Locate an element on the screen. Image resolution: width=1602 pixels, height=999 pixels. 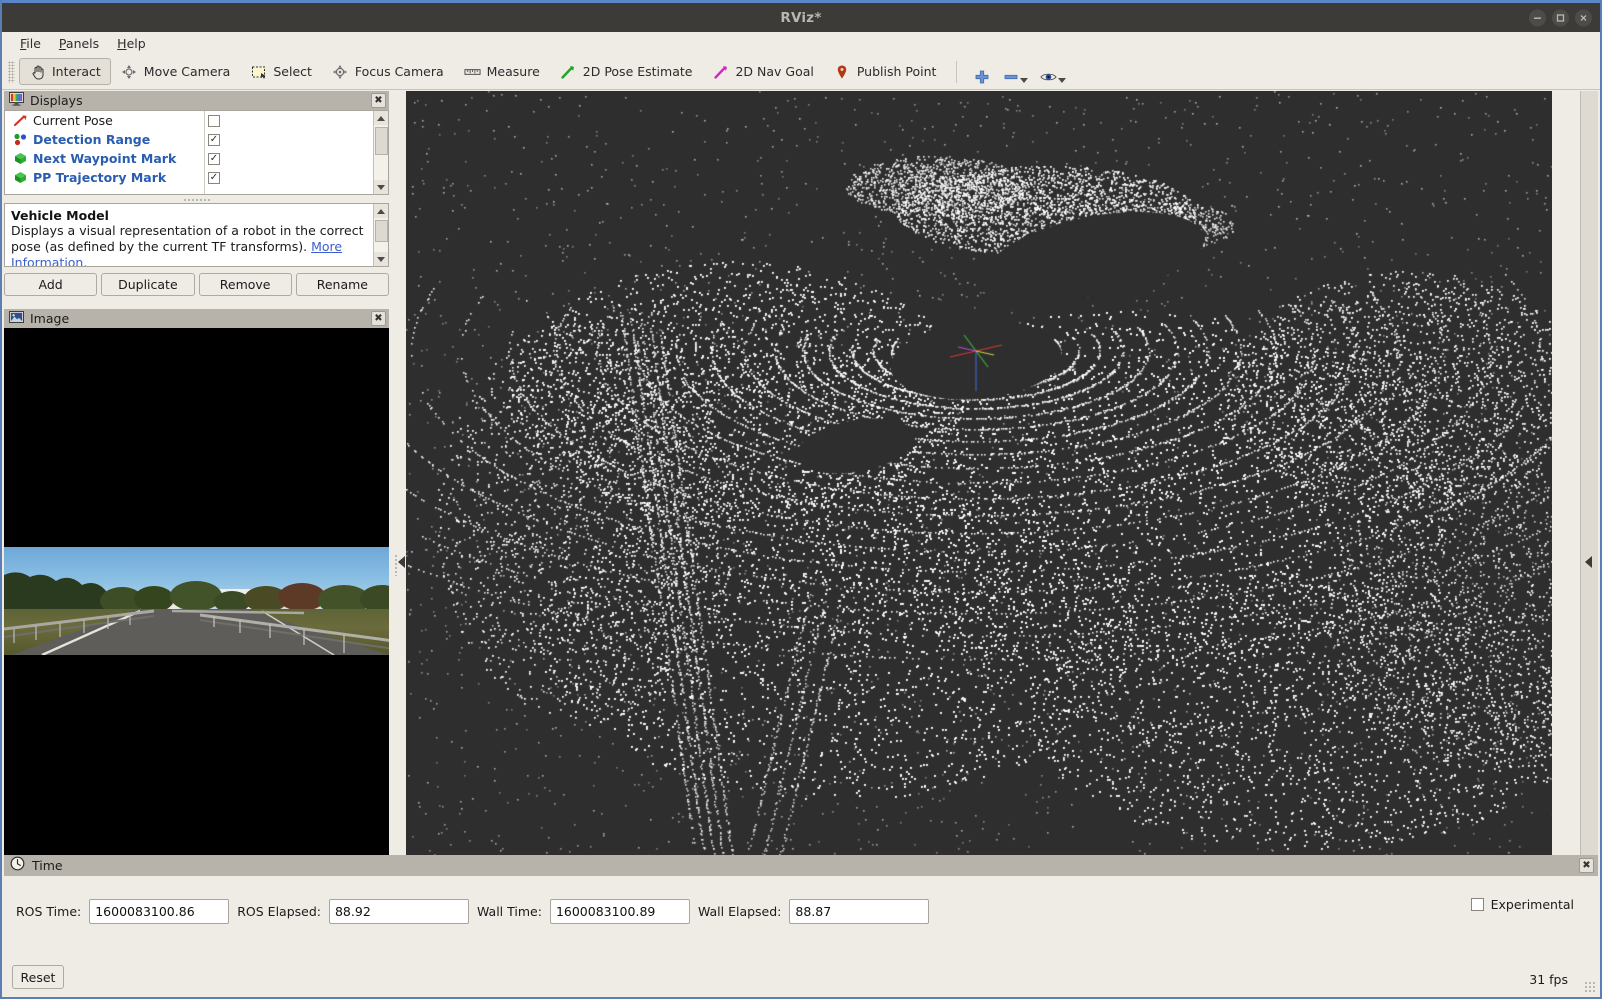
tool-publish-point: Publish Point is located at coordinates (885, 71).